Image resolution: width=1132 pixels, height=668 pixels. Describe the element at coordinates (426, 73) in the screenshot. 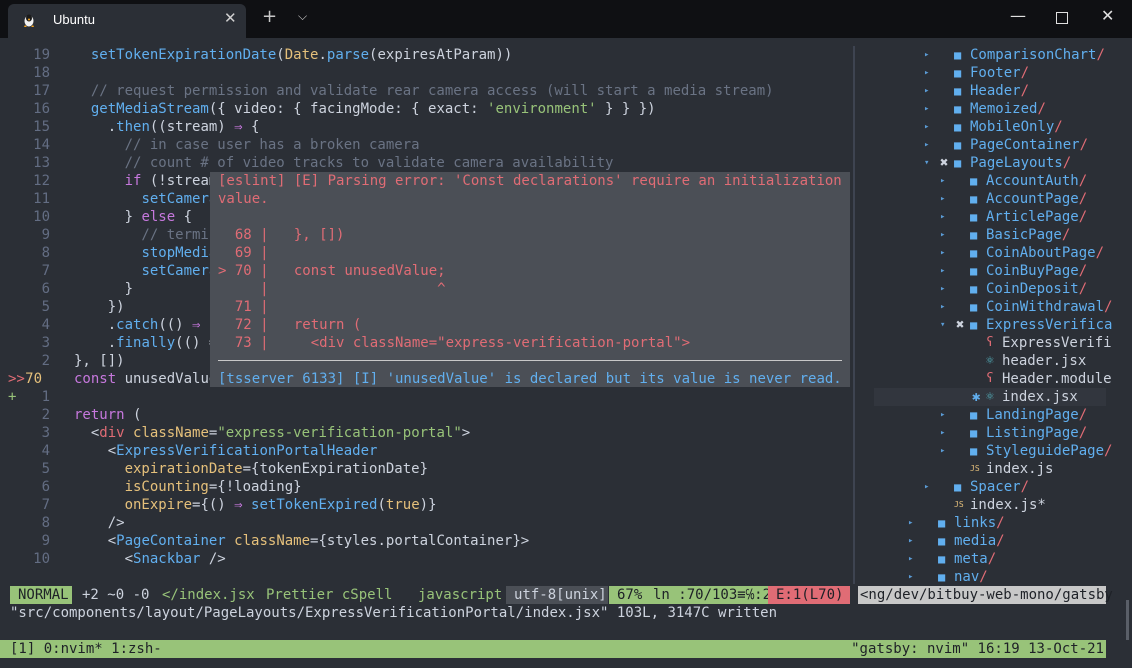

I see `code-line: 18` at that location.